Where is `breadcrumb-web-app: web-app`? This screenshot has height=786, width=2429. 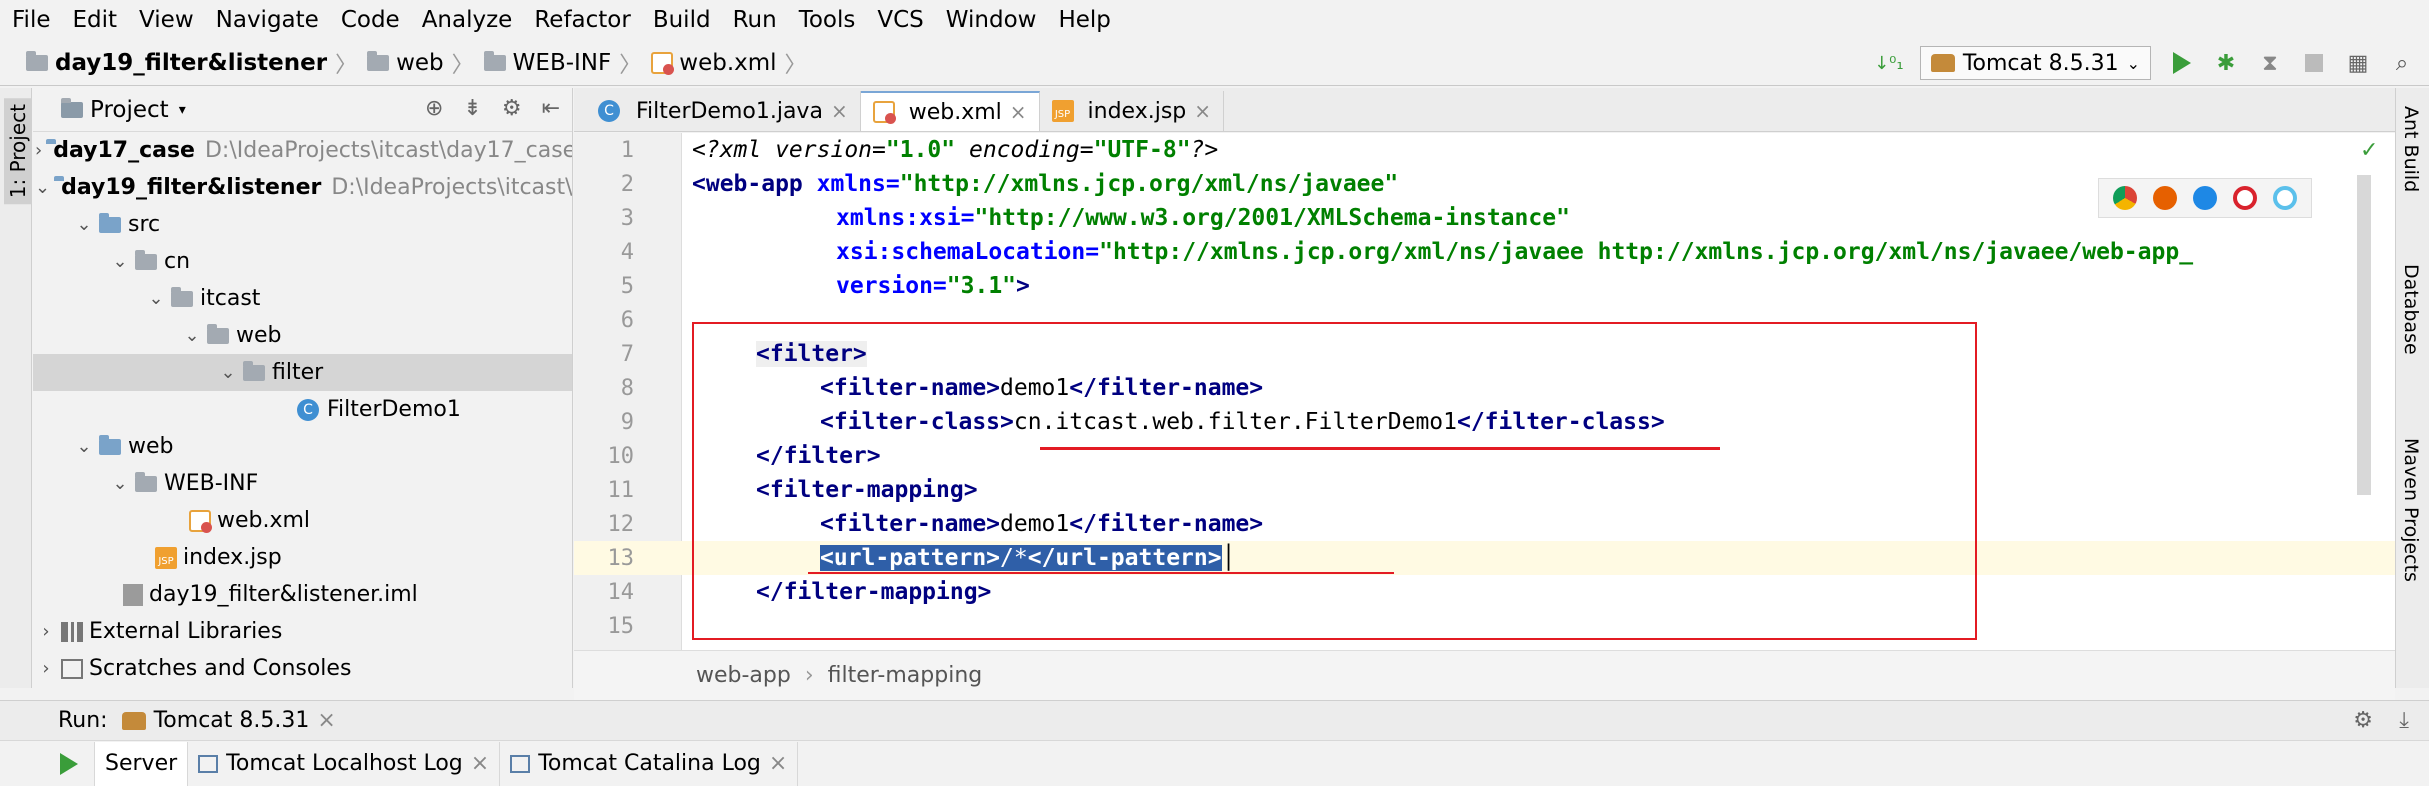
breadcrumb-web-app: web-app is located at coordinates (743, 675).